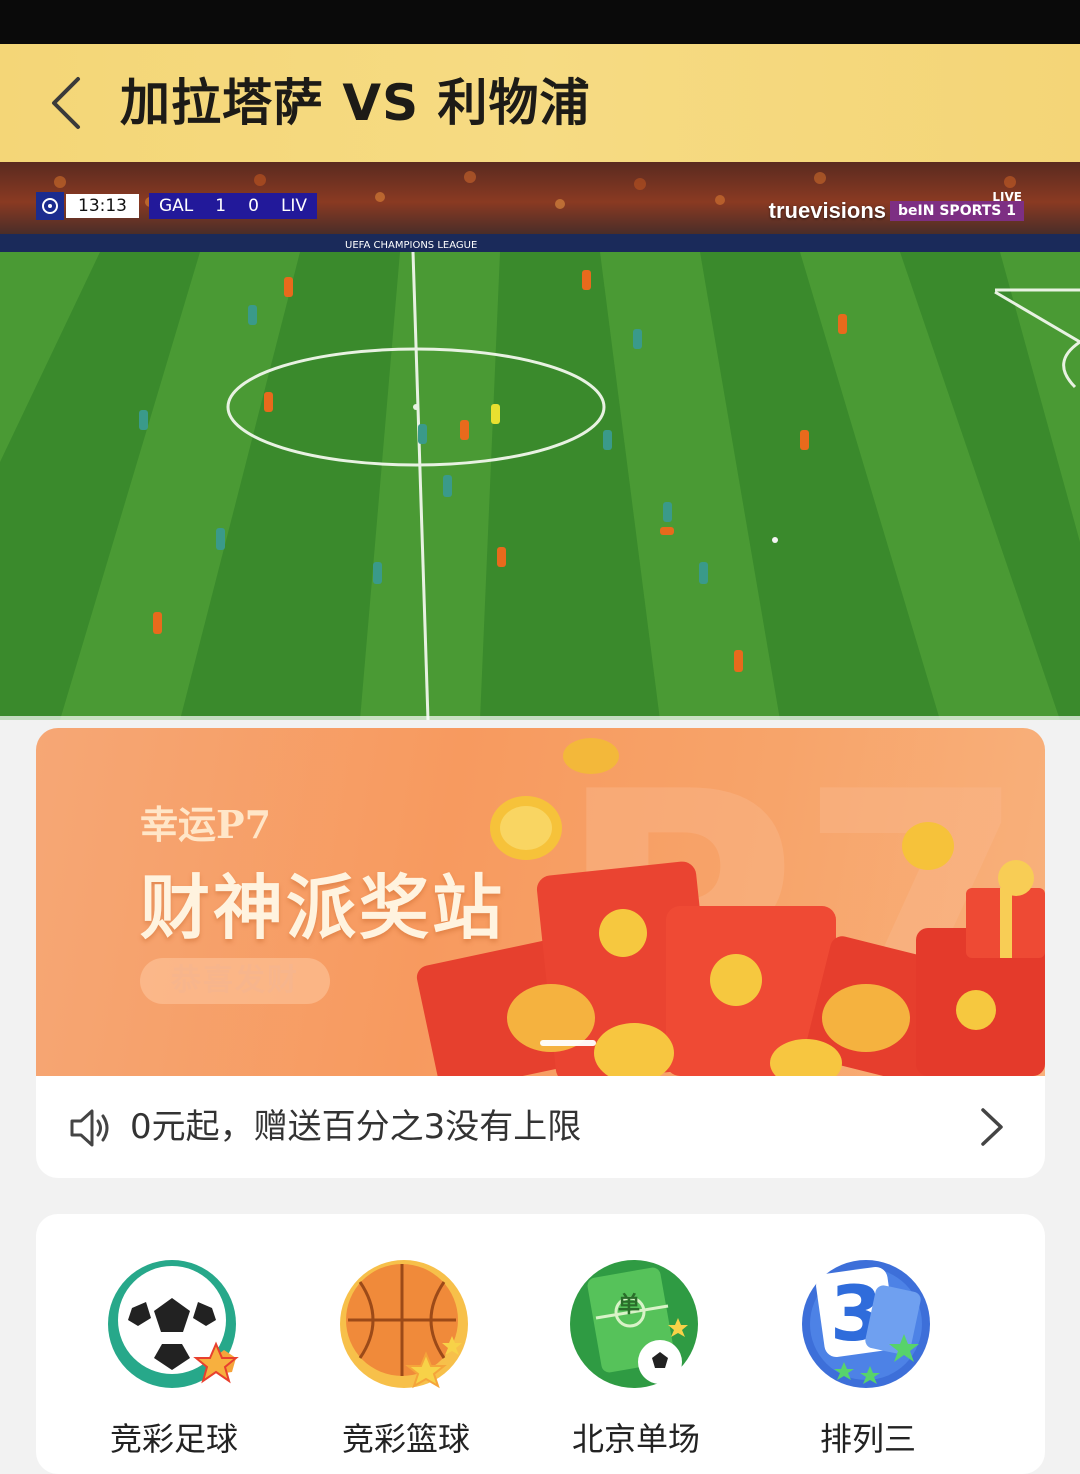 This screenshot has width=1080, height=1474. Describe the element at coordinates (411, 245) in the screenshot. I see `svg-text: UEFA CHAMPIONS LEAGUE` at that location.